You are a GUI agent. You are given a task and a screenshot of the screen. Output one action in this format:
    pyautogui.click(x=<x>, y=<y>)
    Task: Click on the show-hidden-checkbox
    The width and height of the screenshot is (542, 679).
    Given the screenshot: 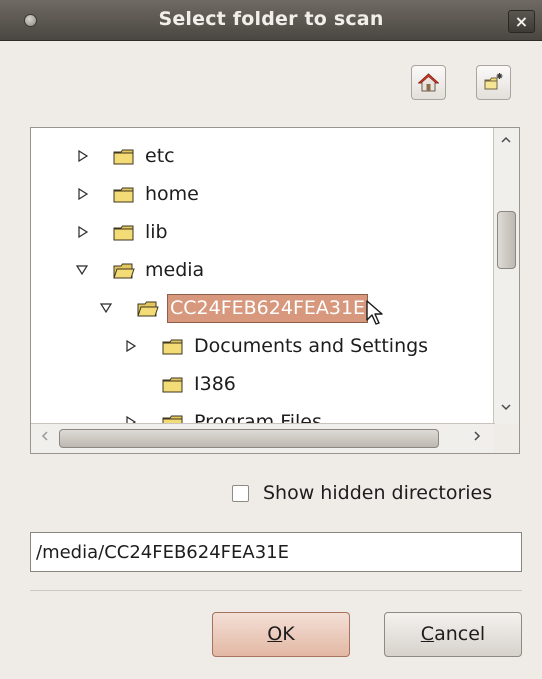 What is the action you would take?
    pyautogui.click(x=240, y=493)
    